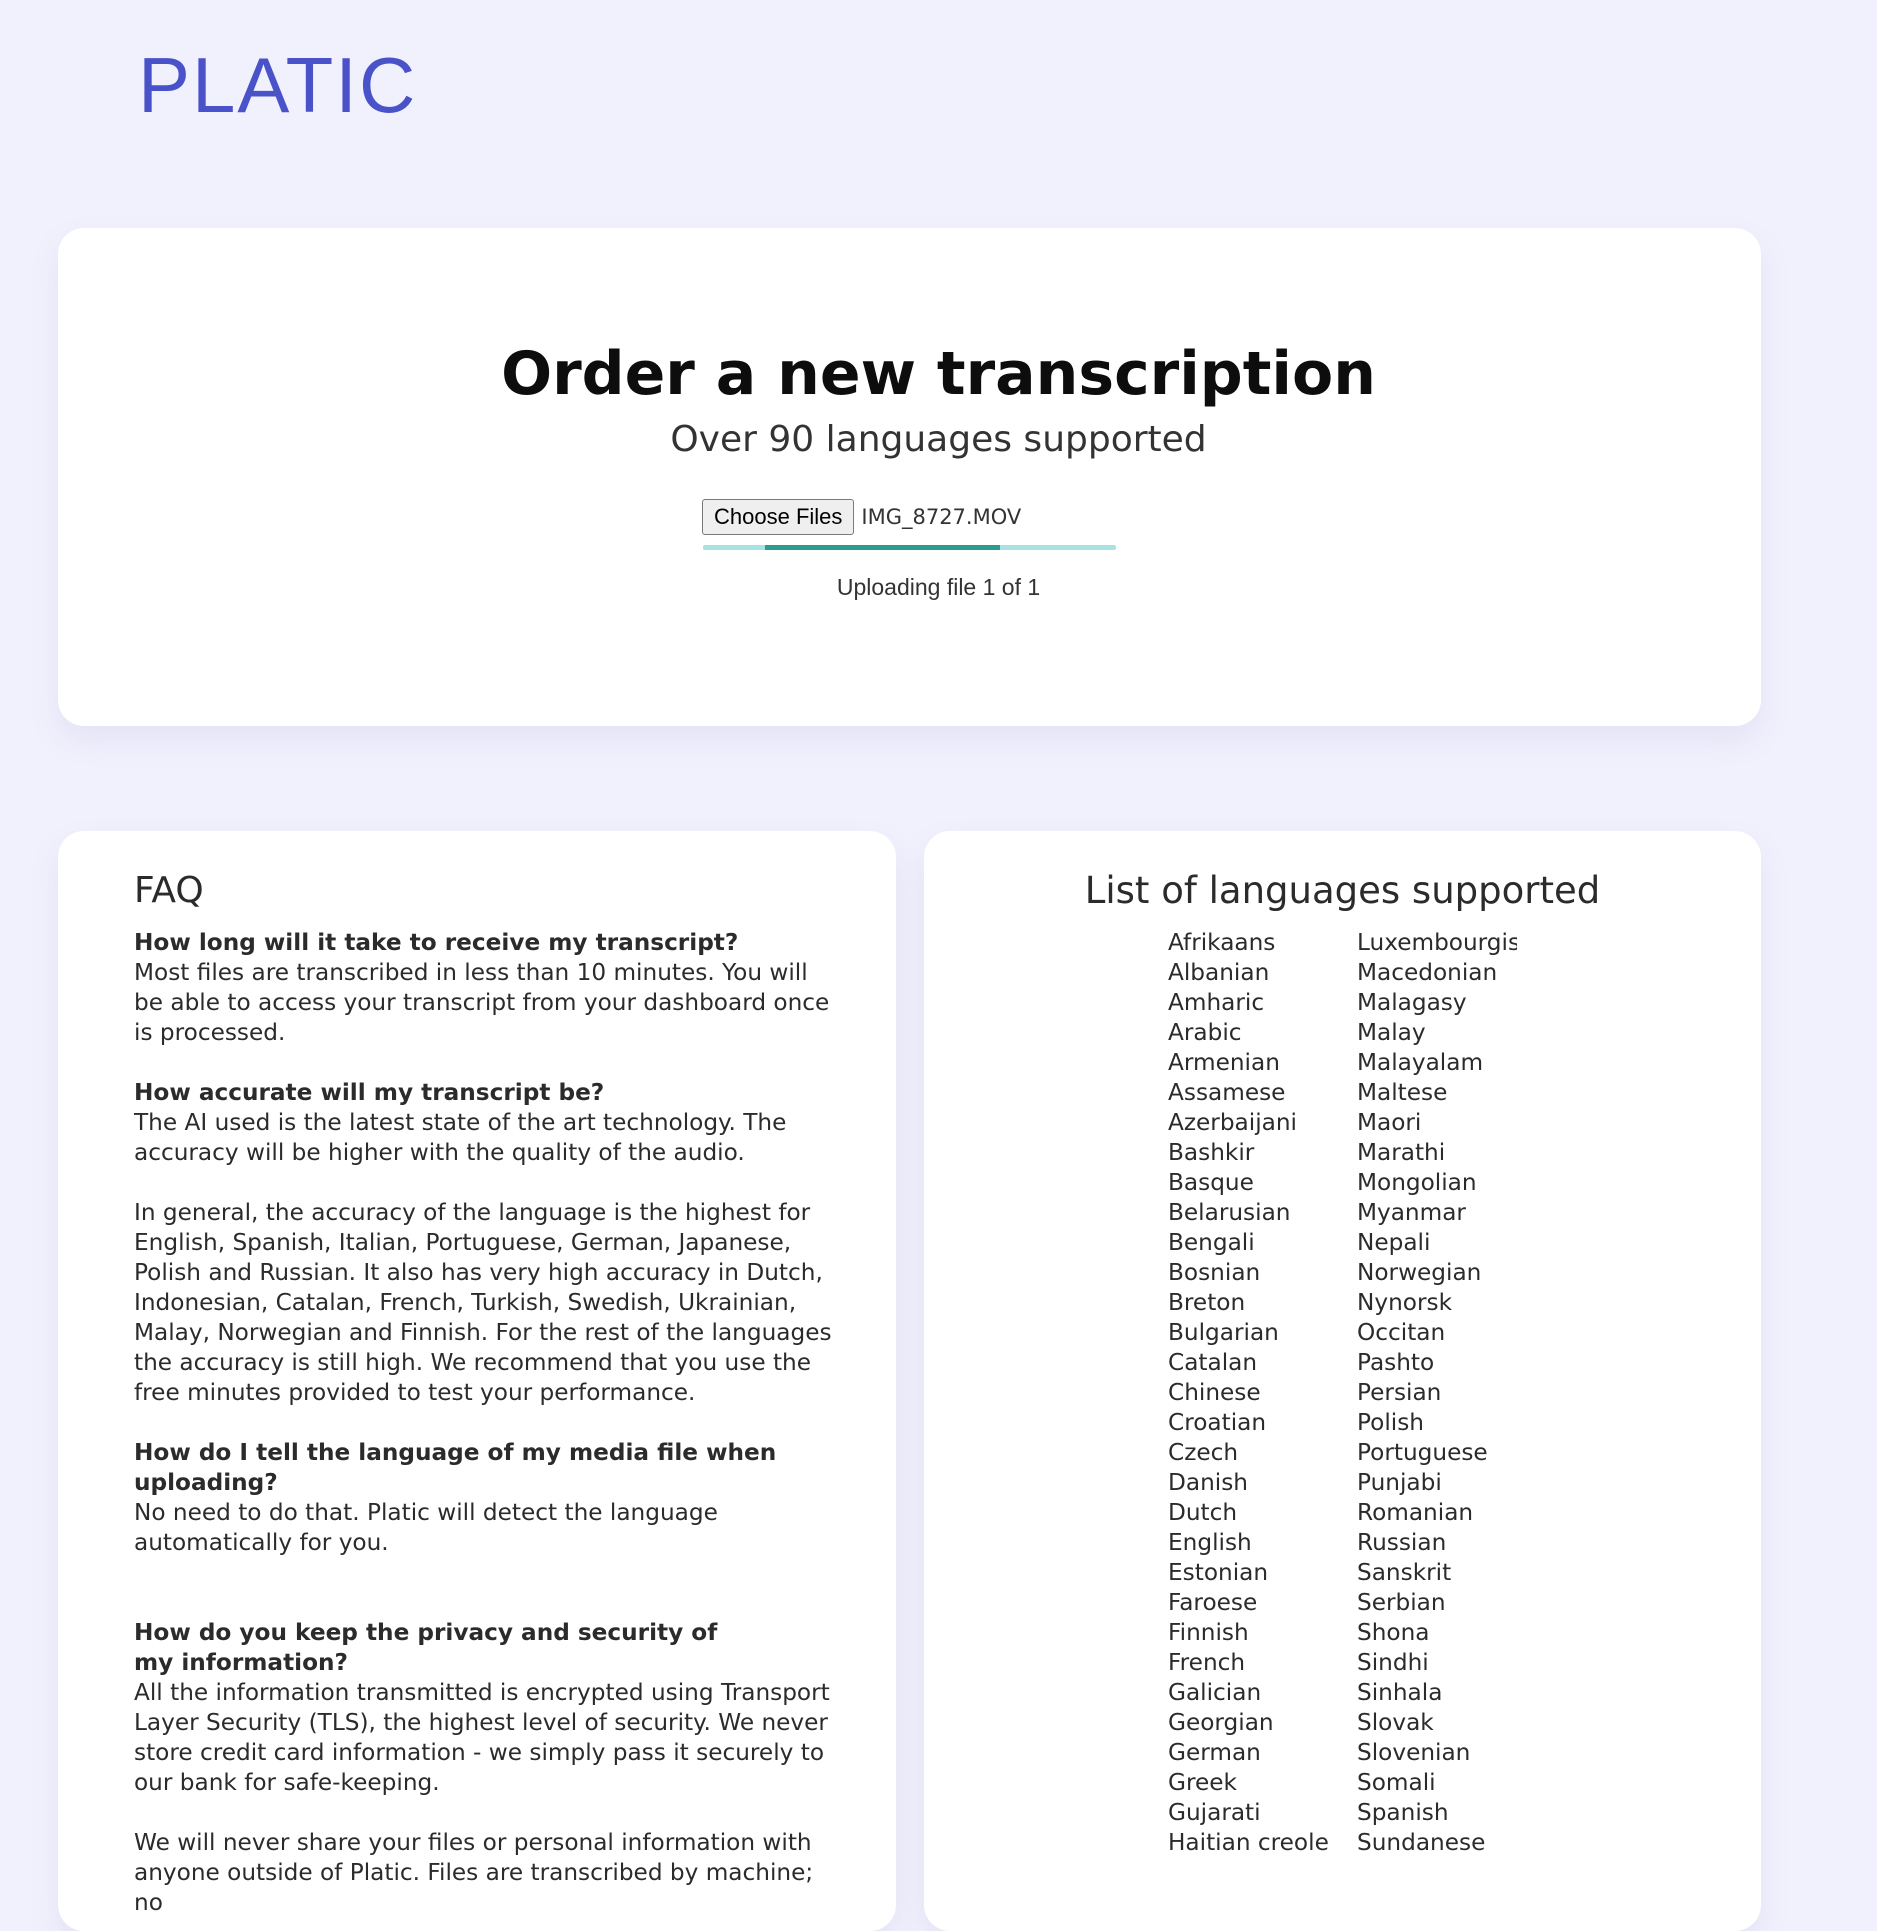 Image resolution: width=1877 pixels, height=1931 pixels. I want to click on file-input: Choose Files IMG_8727.MOV, so click(861, 517).